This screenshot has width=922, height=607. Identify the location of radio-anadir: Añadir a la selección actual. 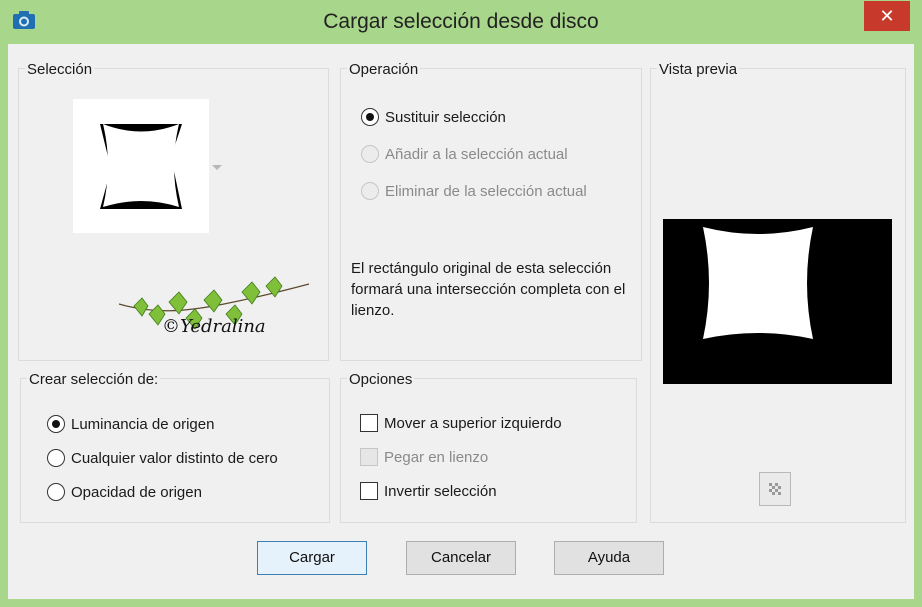
(464, 154).